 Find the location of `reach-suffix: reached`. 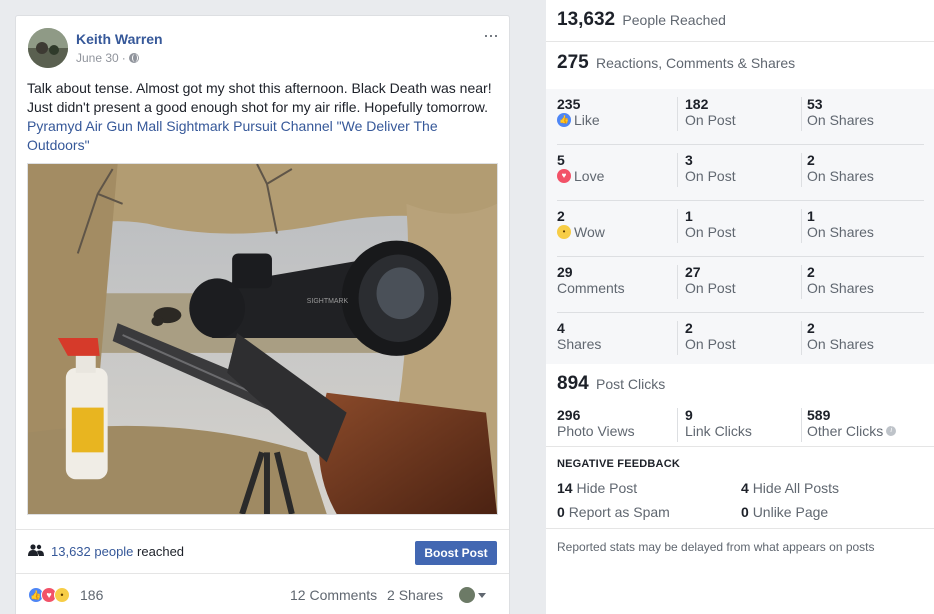

reach-suffix: reached is located at coordinates (161, 551).